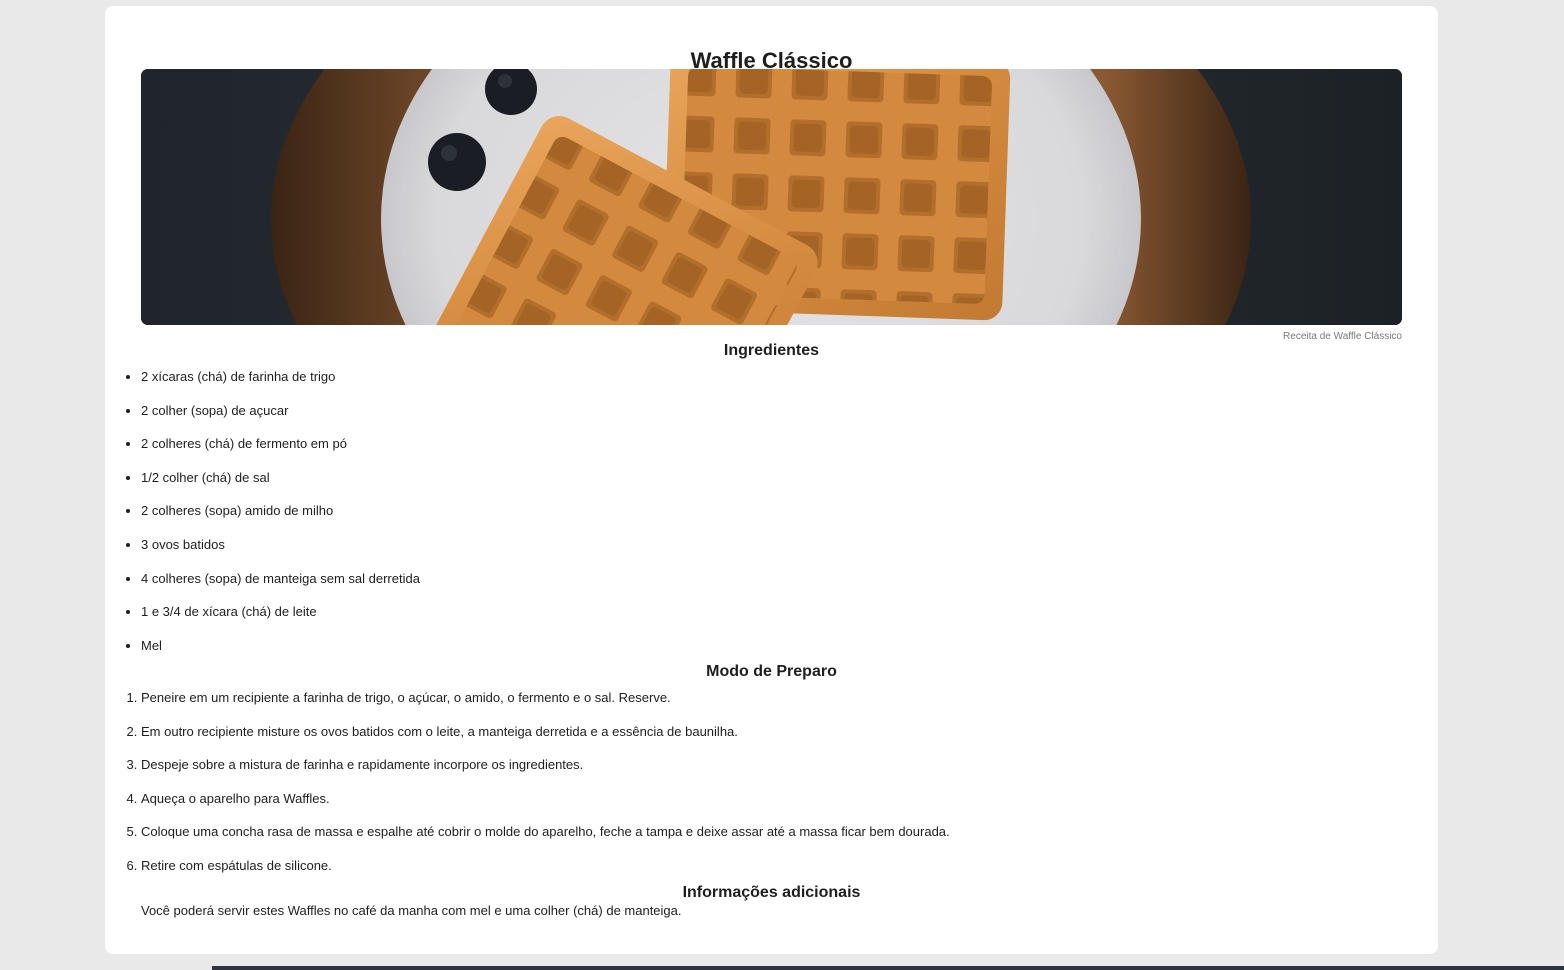 This screenshot has height=970, width=1564. What do you see at coordinates (771, 350) in the screenshot?
I see `ingredients-heading: Ingredientes` at bounding box center [771, 350].